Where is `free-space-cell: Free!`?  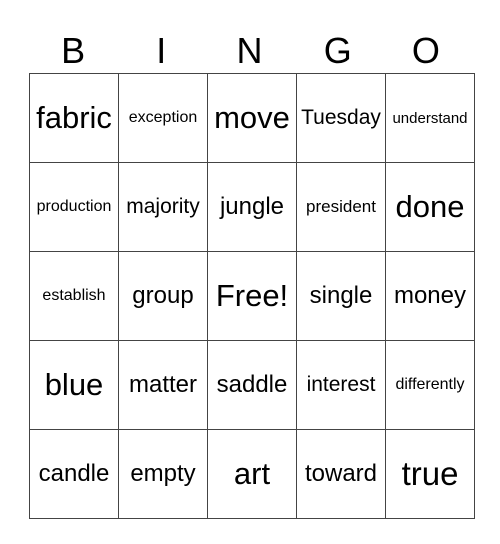 free-space-cell: Free! is located at coordinates (252, 296).